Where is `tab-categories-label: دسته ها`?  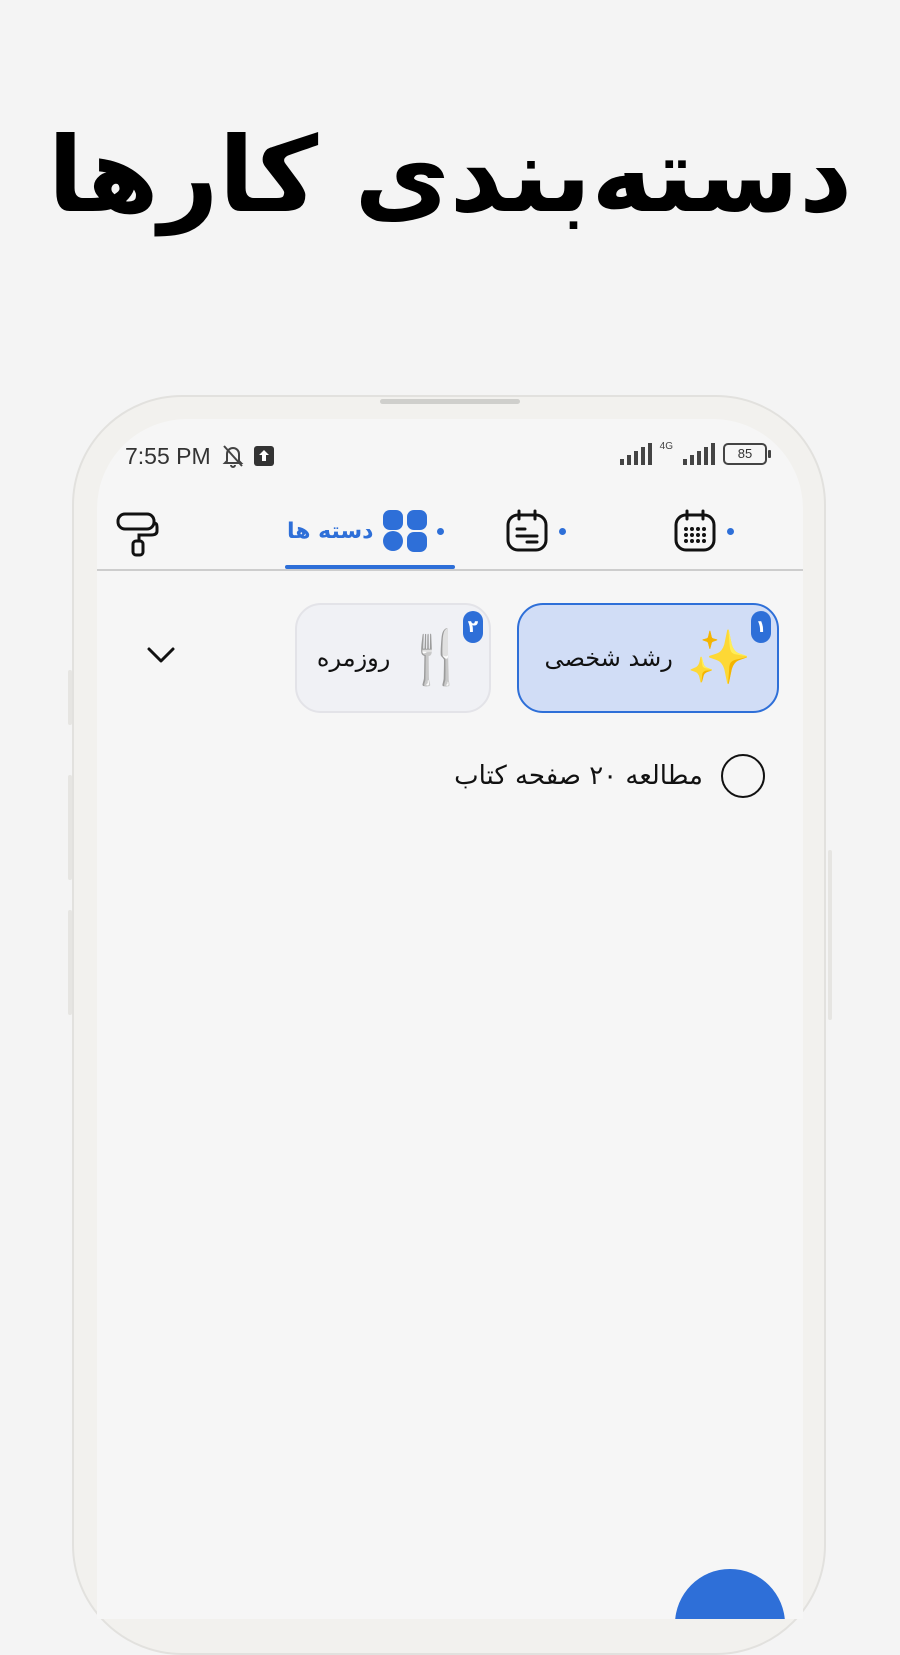
tab-categories-label: دسته ها is located at coordinates (330, 531).